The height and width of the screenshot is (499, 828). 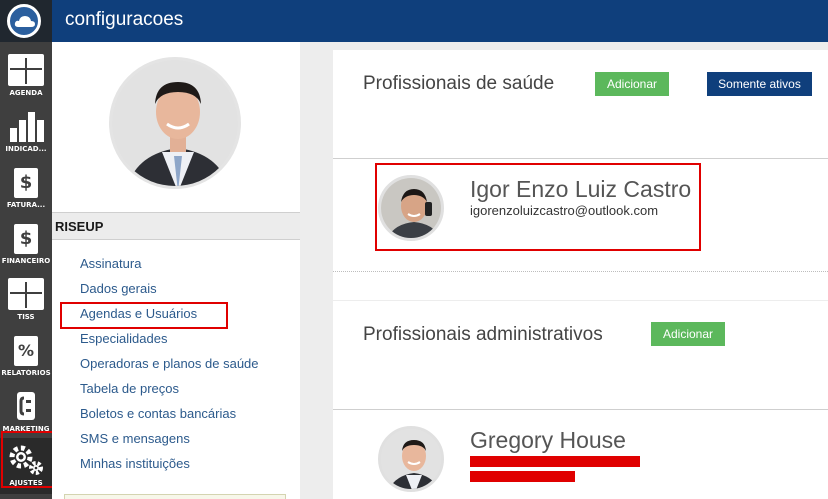 What do you see at coordinates (483, 334) in the screenshot?
I see `admin-professionals-title: Profissionais administrativos` at bounding box center [483, 334].